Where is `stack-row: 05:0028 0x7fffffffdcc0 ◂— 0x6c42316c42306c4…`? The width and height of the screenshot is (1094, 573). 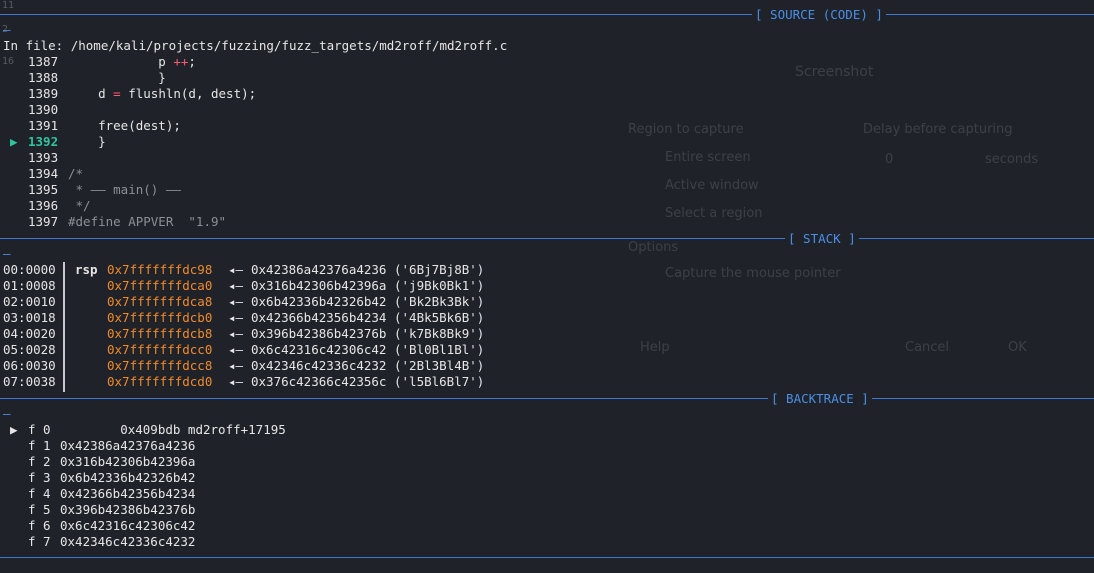
stack-row: 05:0028 0x7fffffffdcc0 ◂— 0x6c42316c42306c4… is located at coordinates (243, 350).